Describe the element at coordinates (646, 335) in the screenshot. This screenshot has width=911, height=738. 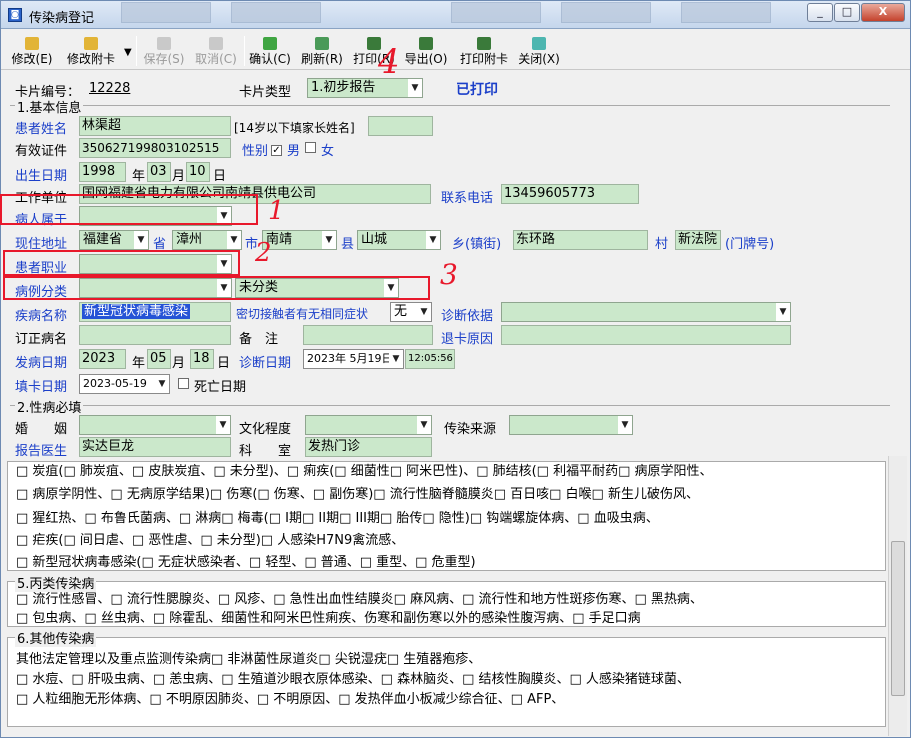
I see `return-reason-field` at that location.